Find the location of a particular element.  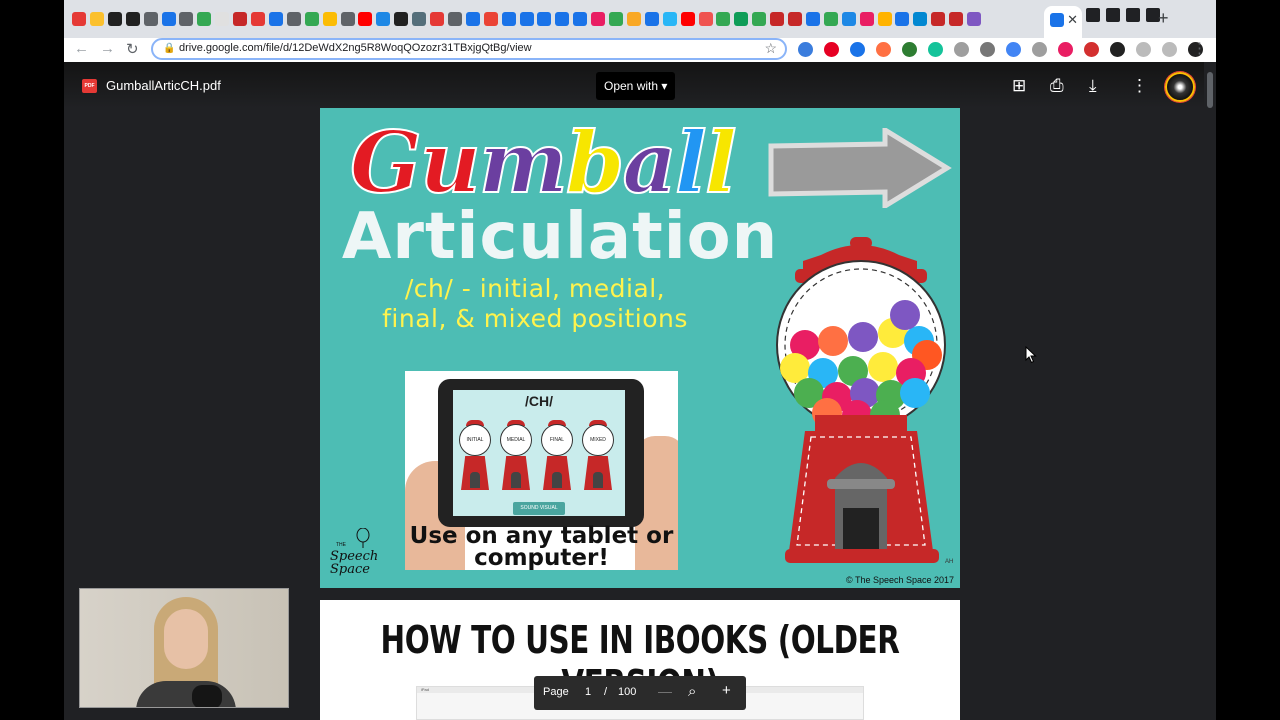

grammarly-icon is located at coordinates (935, 49).